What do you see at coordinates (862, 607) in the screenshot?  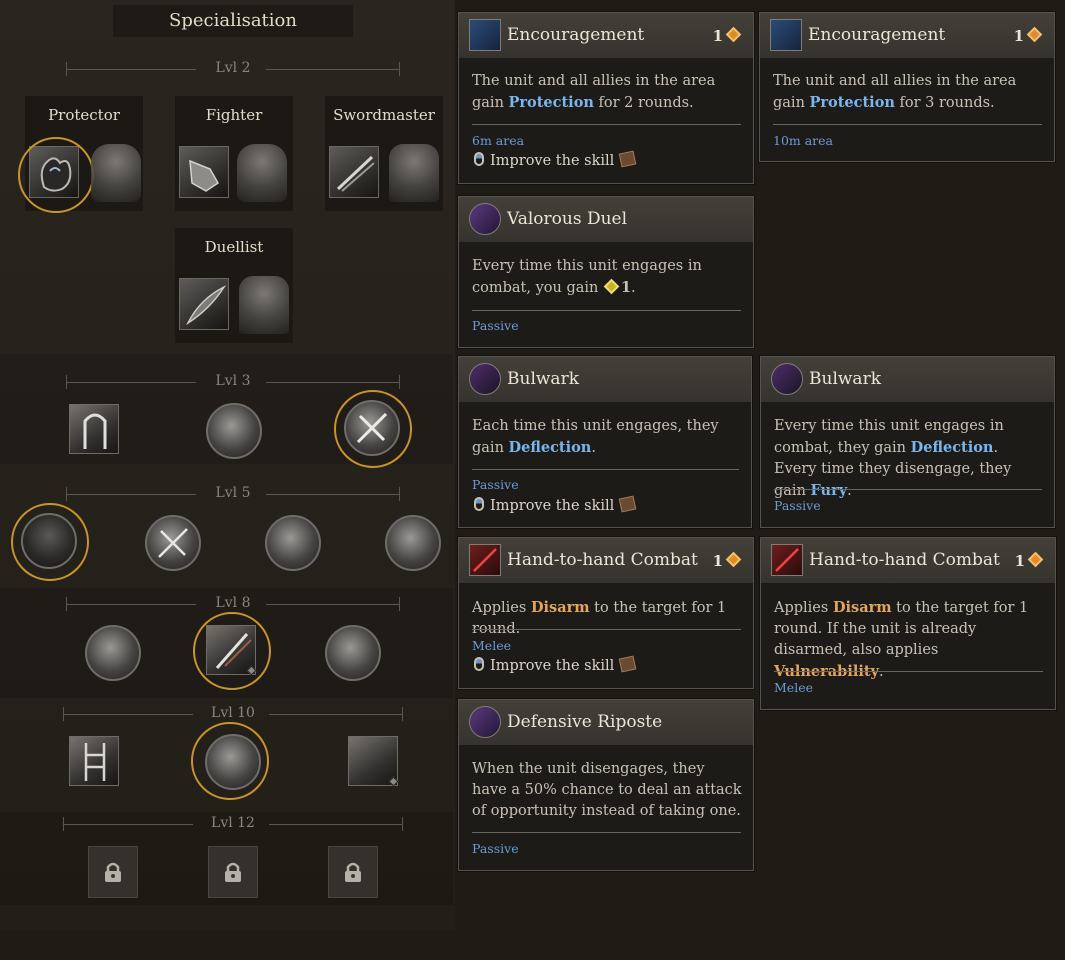 I see `keyword: Disarm` at bounding box center [862, 607].